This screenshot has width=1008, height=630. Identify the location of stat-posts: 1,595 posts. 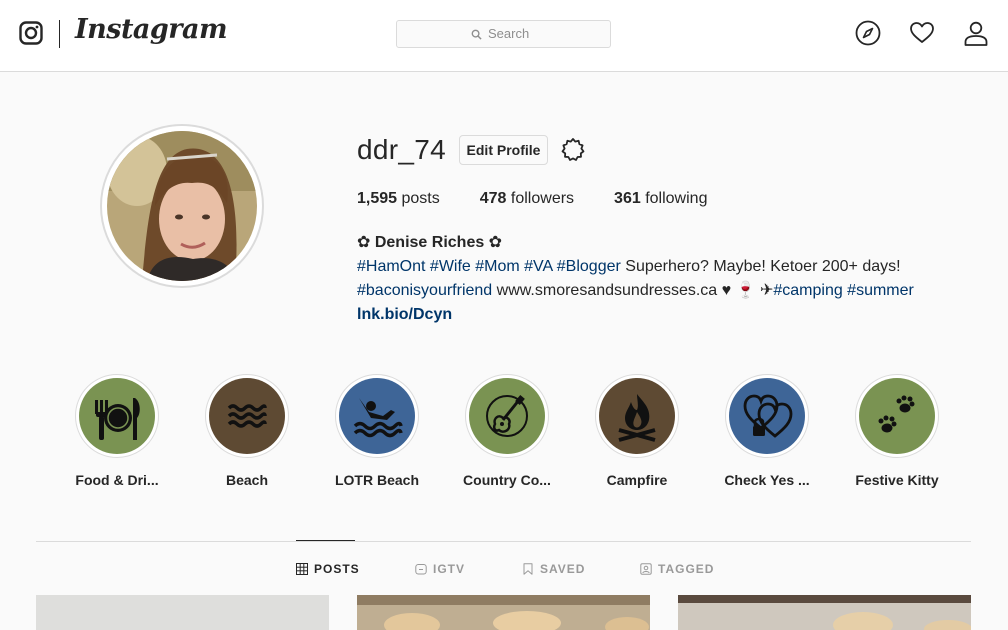
(398, 199).